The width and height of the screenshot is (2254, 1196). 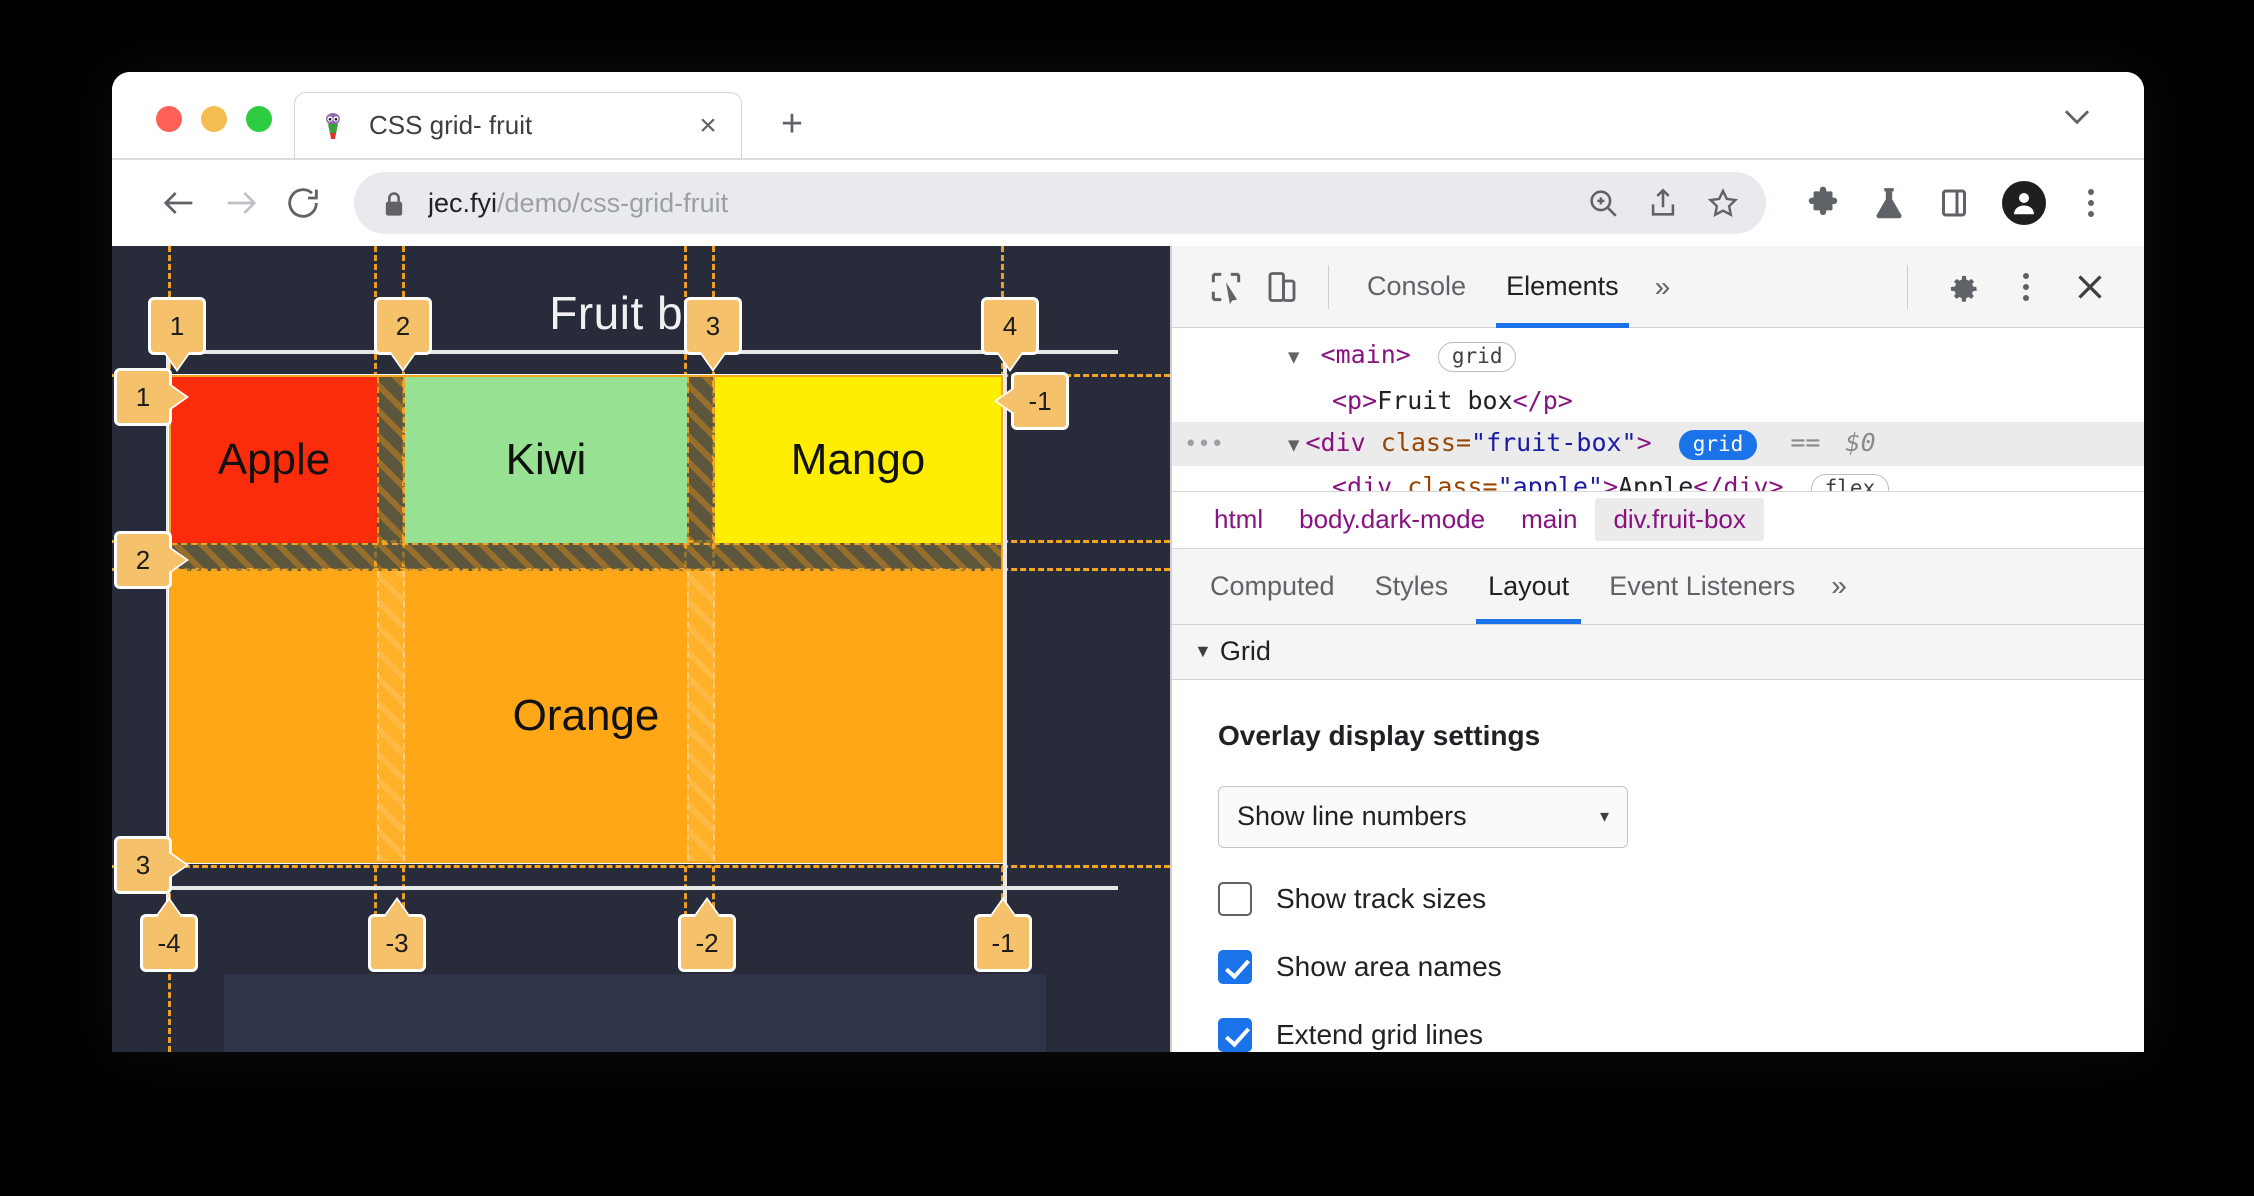 What do you see at coordinates (792, 124) in the screenshot?
I see `new-tab-button: +` at bounding box center [792, 124].